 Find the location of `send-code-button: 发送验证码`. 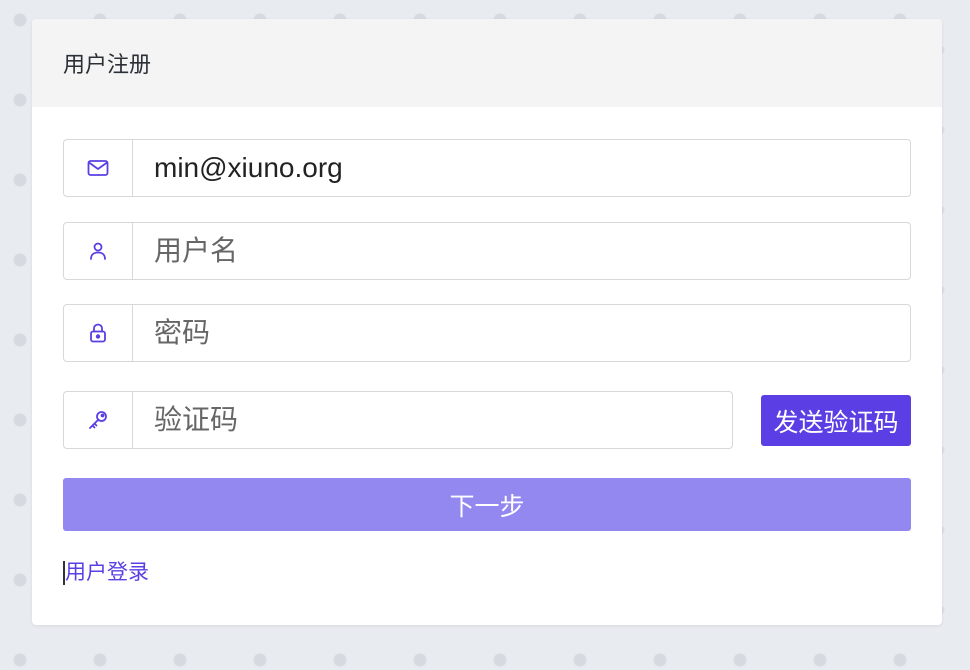

send-code-button: 发送验证码 is located at coordinates (836, 420).